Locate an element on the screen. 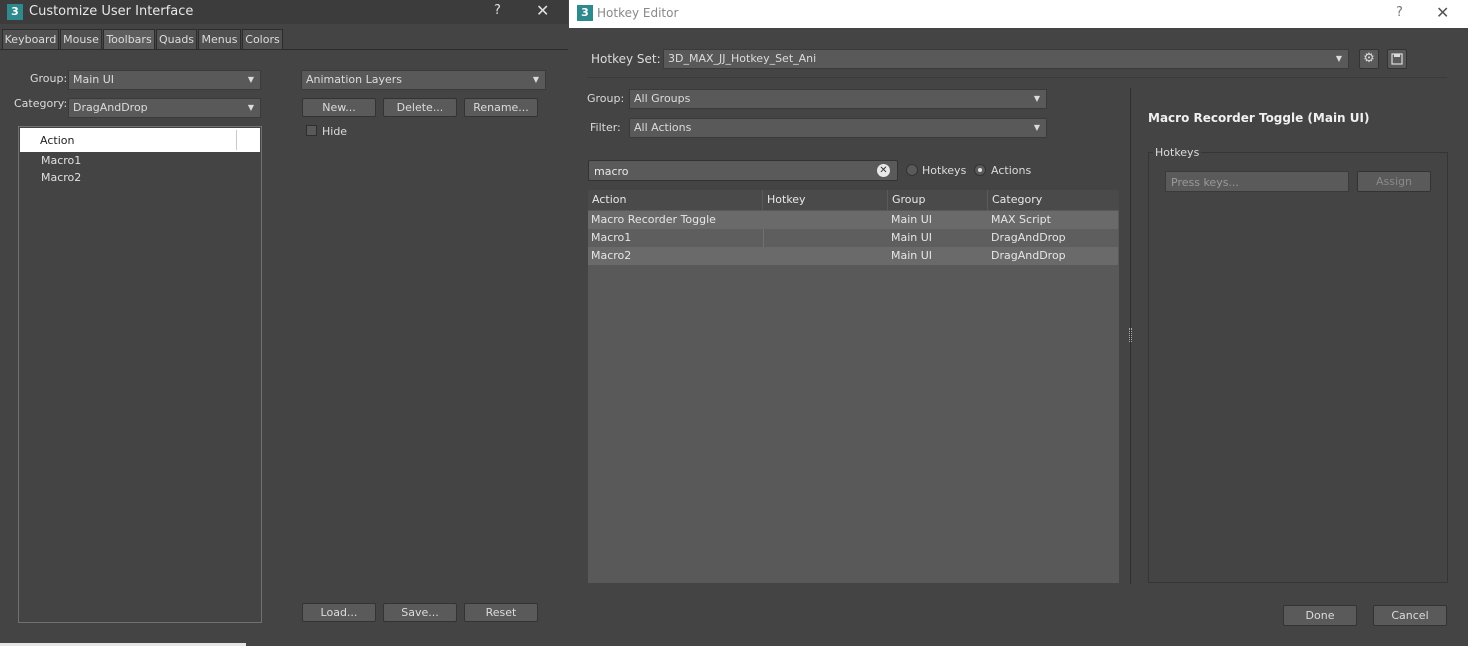 This screenshot has width=1468, height=646. tab-keyboard: Keyboard is located at coordinates (30, 39).